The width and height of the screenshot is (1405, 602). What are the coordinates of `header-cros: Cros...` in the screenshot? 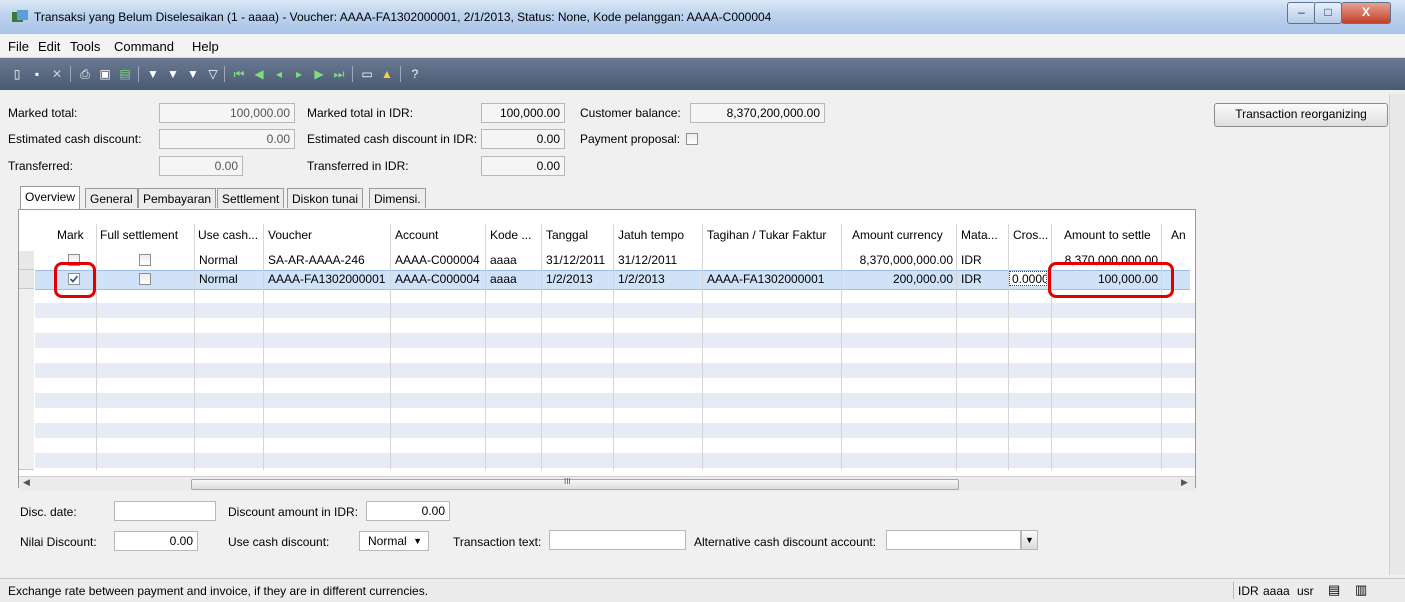 It's located at (1030, 235).